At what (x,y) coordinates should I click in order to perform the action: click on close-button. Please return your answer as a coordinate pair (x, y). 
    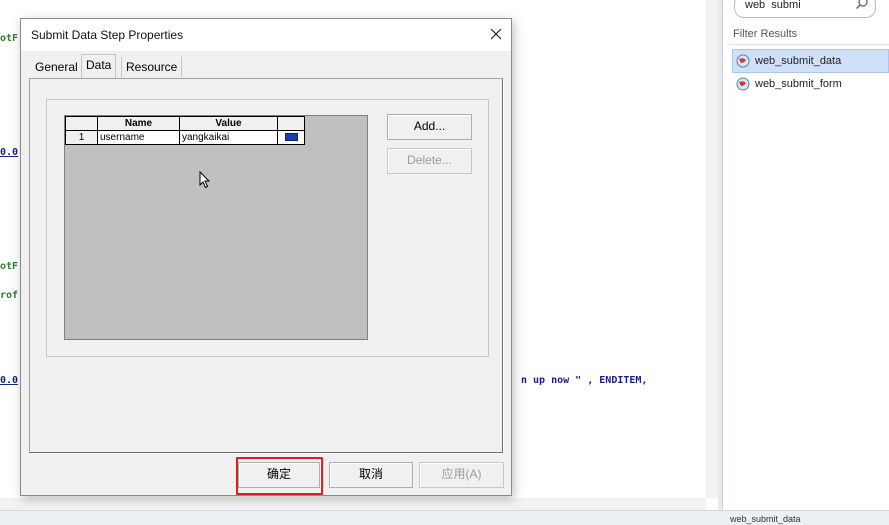
    Looking at the image, I should click on (496, 34).